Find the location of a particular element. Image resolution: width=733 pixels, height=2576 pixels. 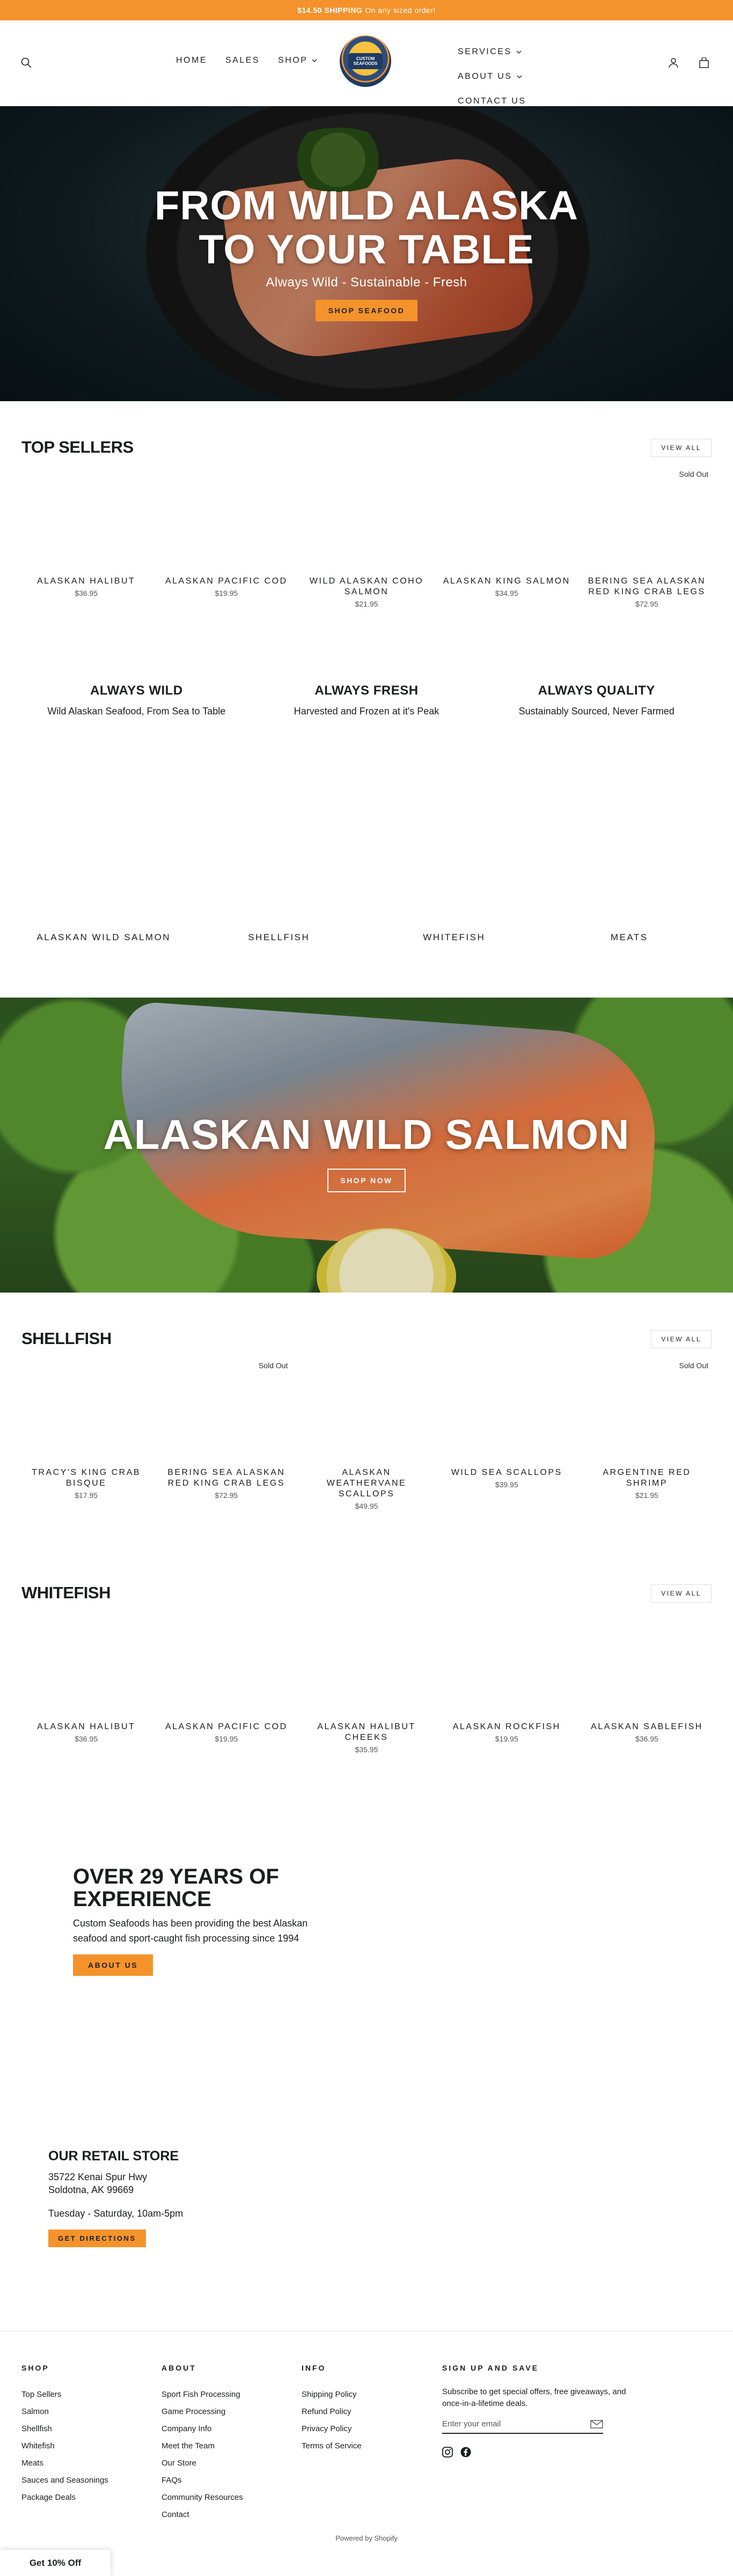

product-card: ALASKAN ROCKFISH $19.95 is located at coordinates (507, 1687).